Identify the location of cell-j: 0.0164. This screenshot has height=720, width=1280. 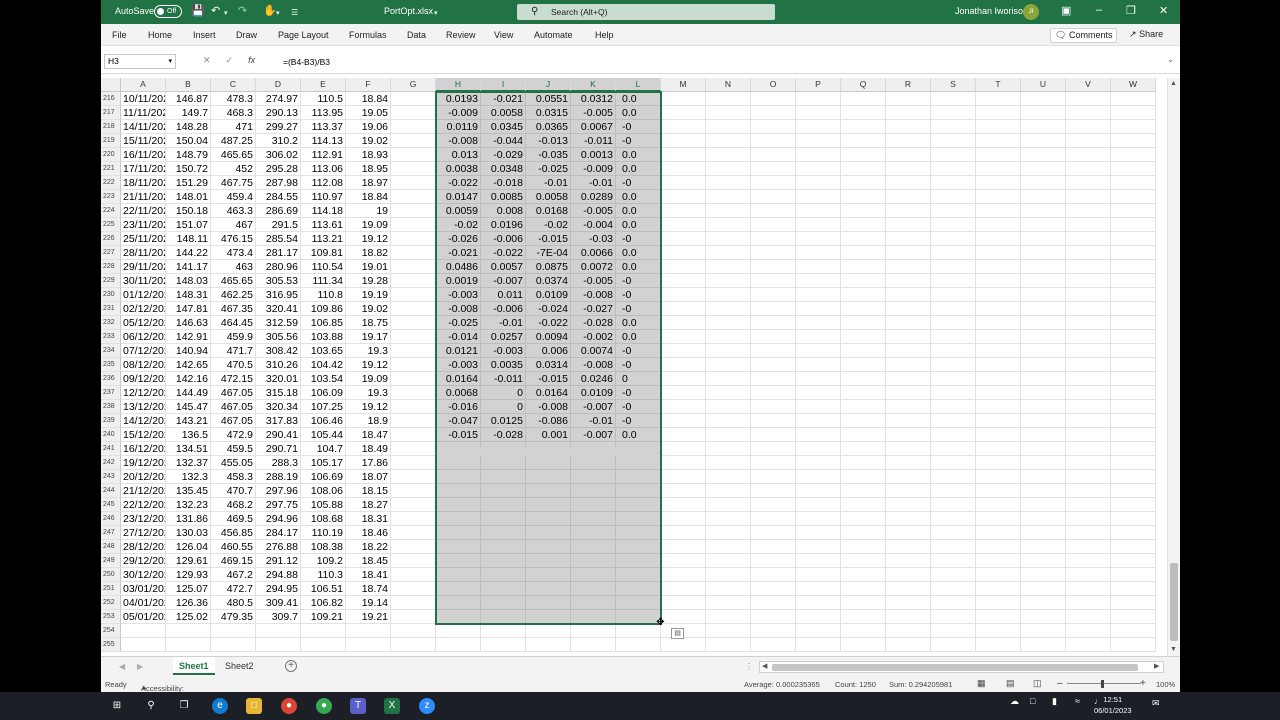
(548, 393).